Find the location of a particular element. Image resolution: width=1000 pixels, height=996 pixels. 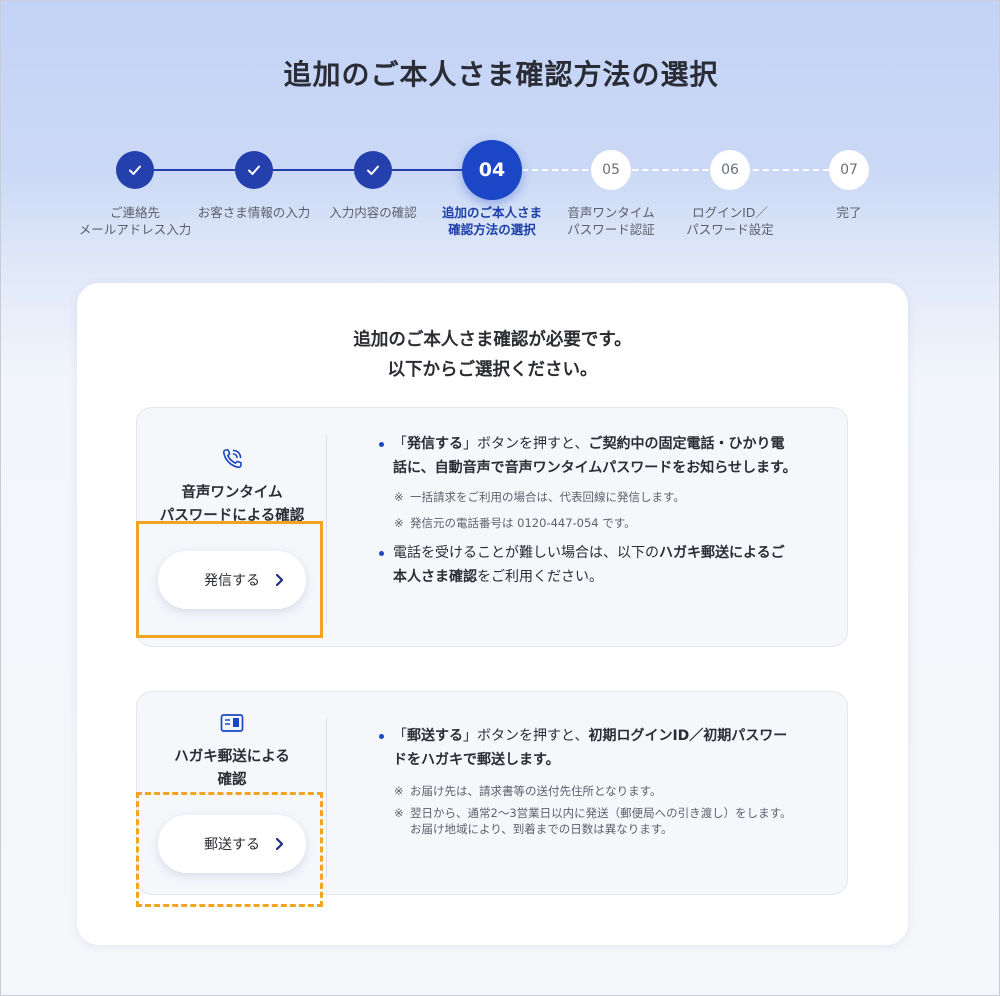

step-1-node is located at coordinates (135, 170).